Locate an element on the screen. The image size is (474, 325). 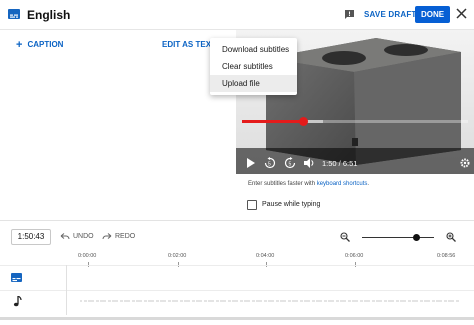
zoom-in-icon is located at coordinates (451, 237).